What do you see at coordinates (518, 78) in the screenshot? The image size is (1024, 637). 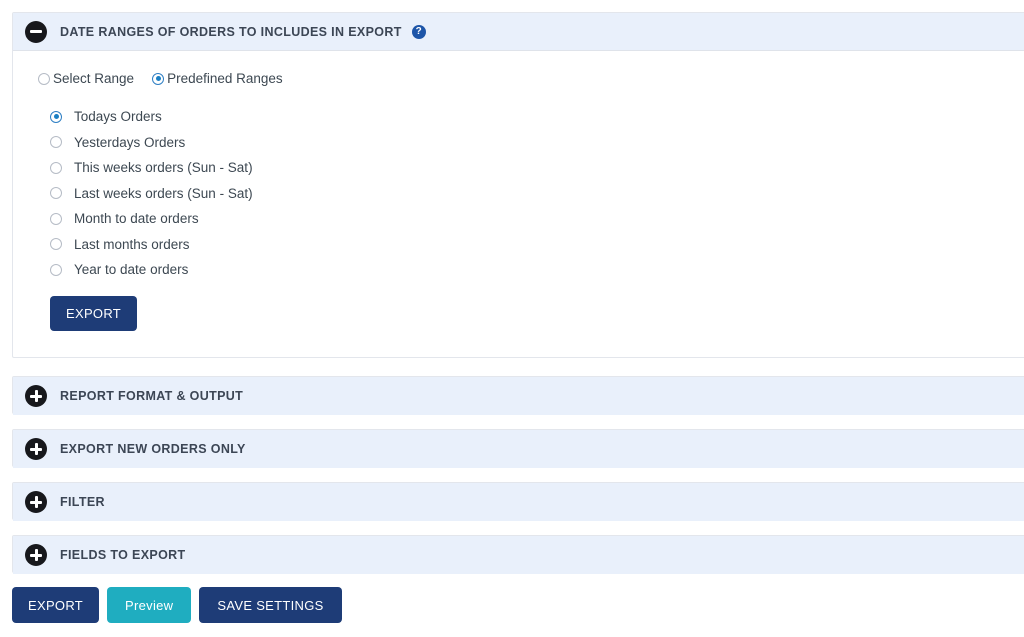 I see `range-mode-group: Select Range Predefined Ranges` at bounding box center [518, 78].